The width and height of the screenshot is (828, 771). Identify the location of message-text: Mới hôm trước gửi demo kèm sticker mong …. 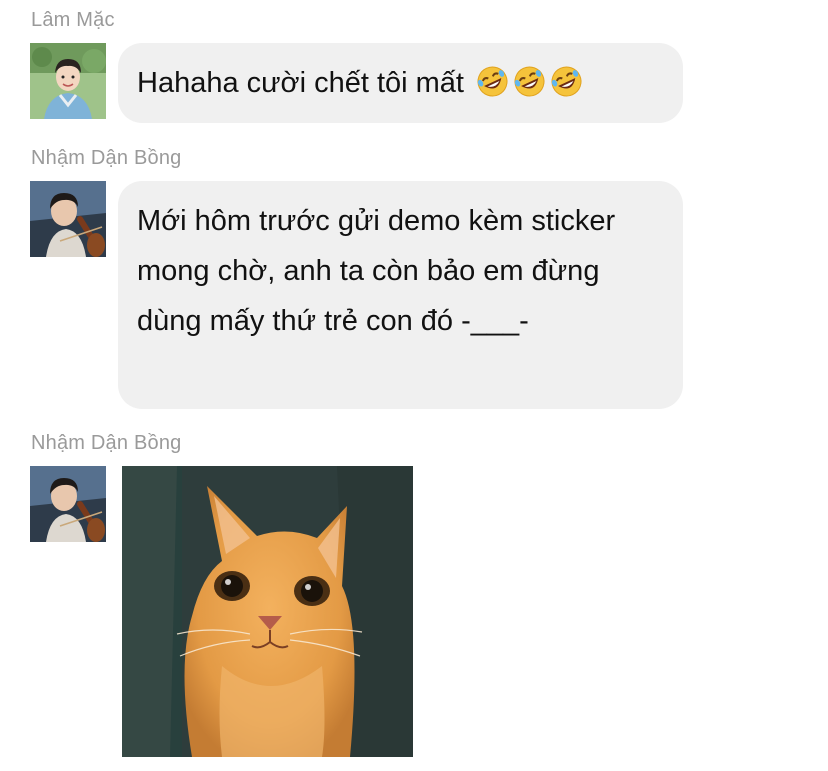
(380, 271).